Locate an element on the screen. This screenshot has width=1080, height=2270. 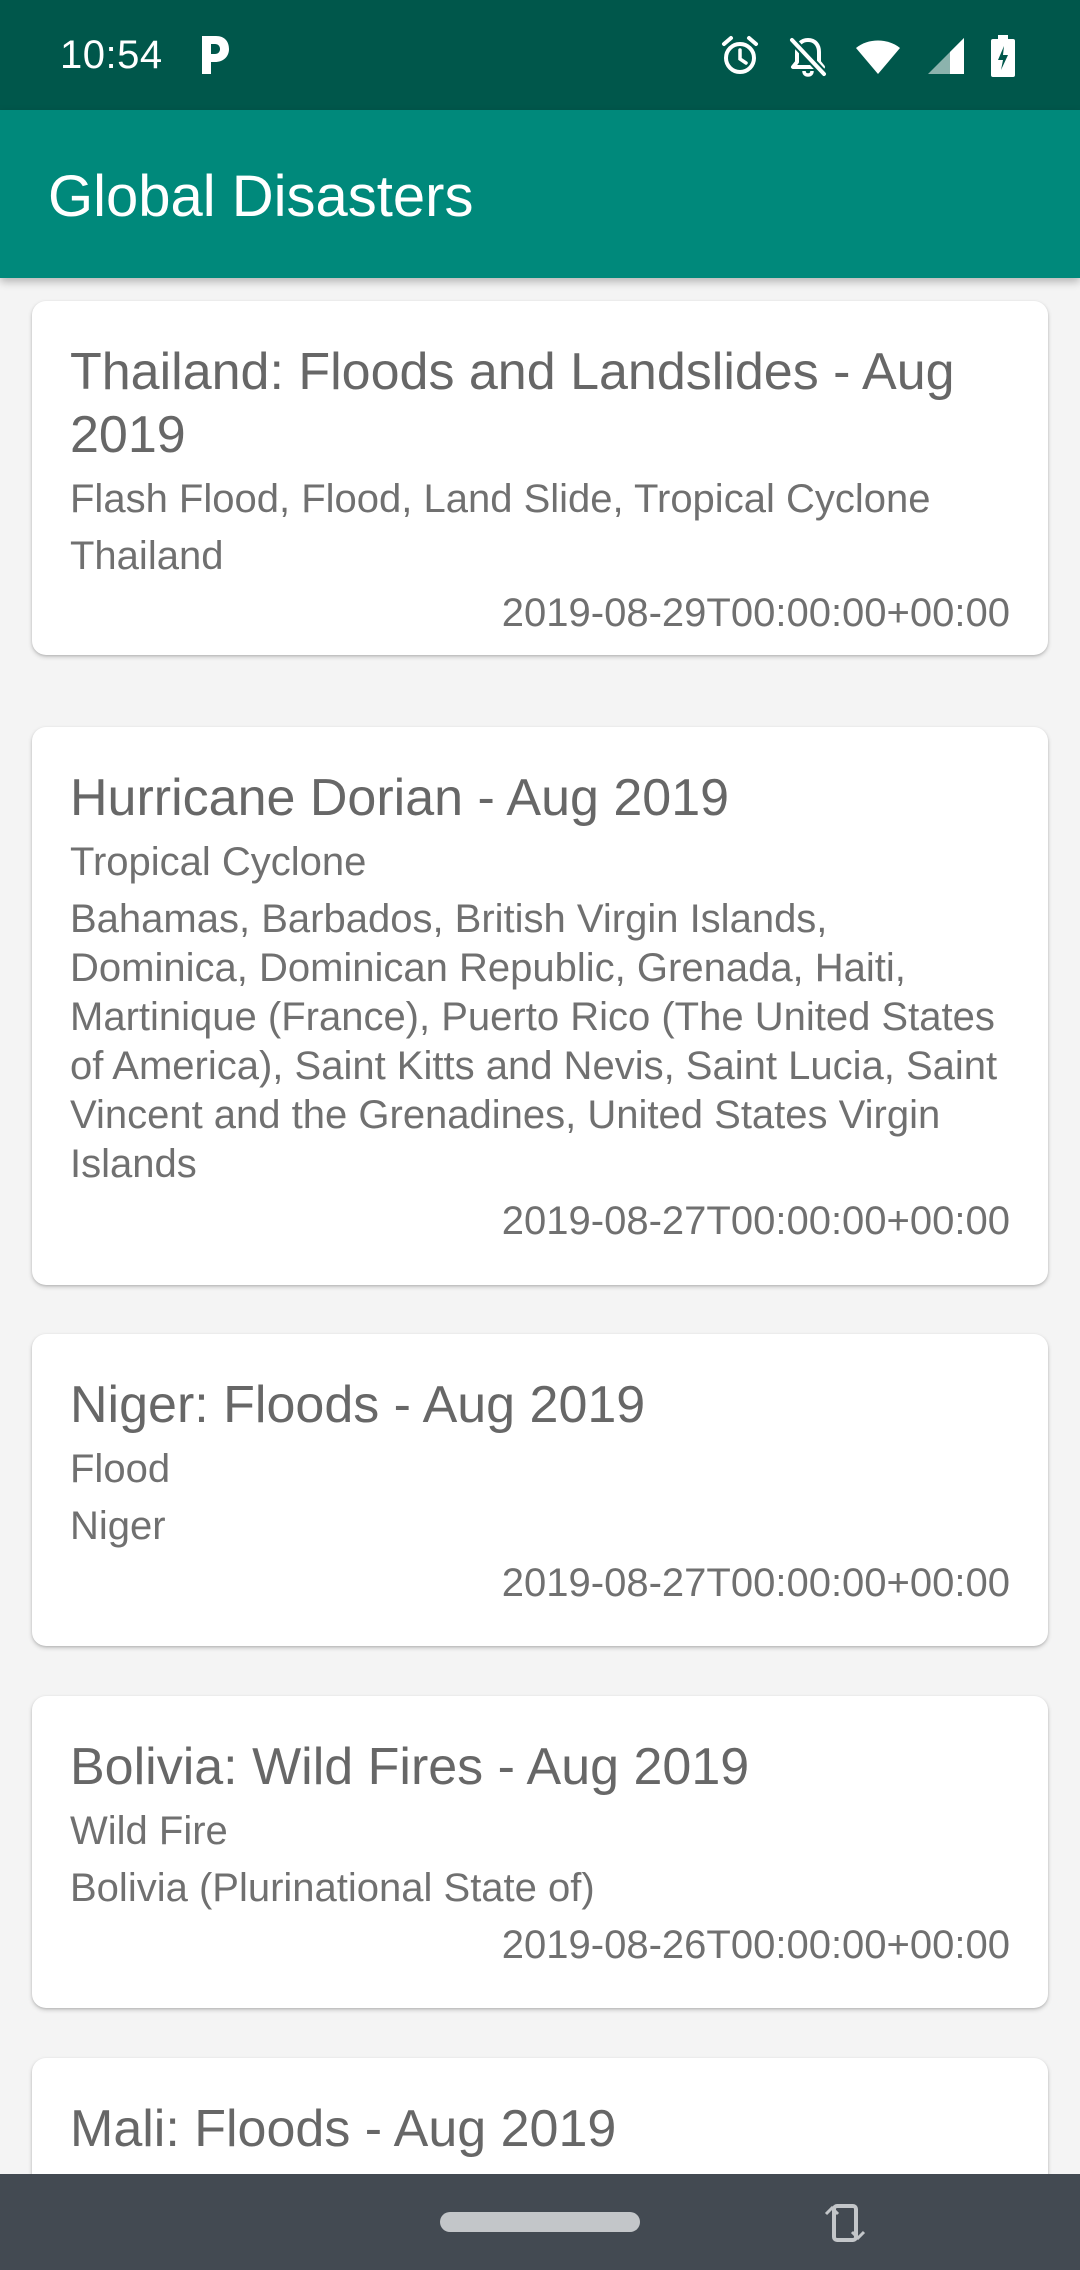
disaster-card: Mali: Floods - Aug 2019 is located at coordinates (540, 2116).